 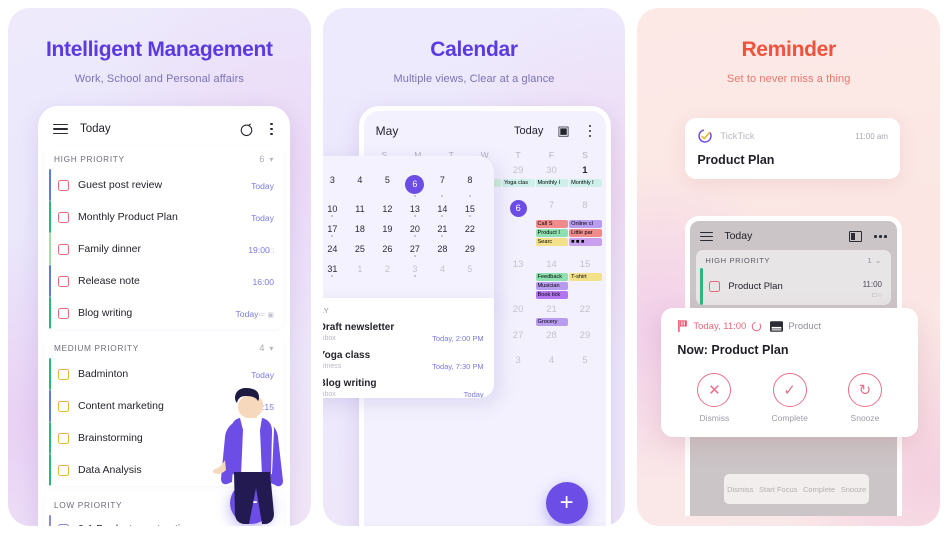 I want to click on calendar-day-cell: 13, so click(x=517, y=264).